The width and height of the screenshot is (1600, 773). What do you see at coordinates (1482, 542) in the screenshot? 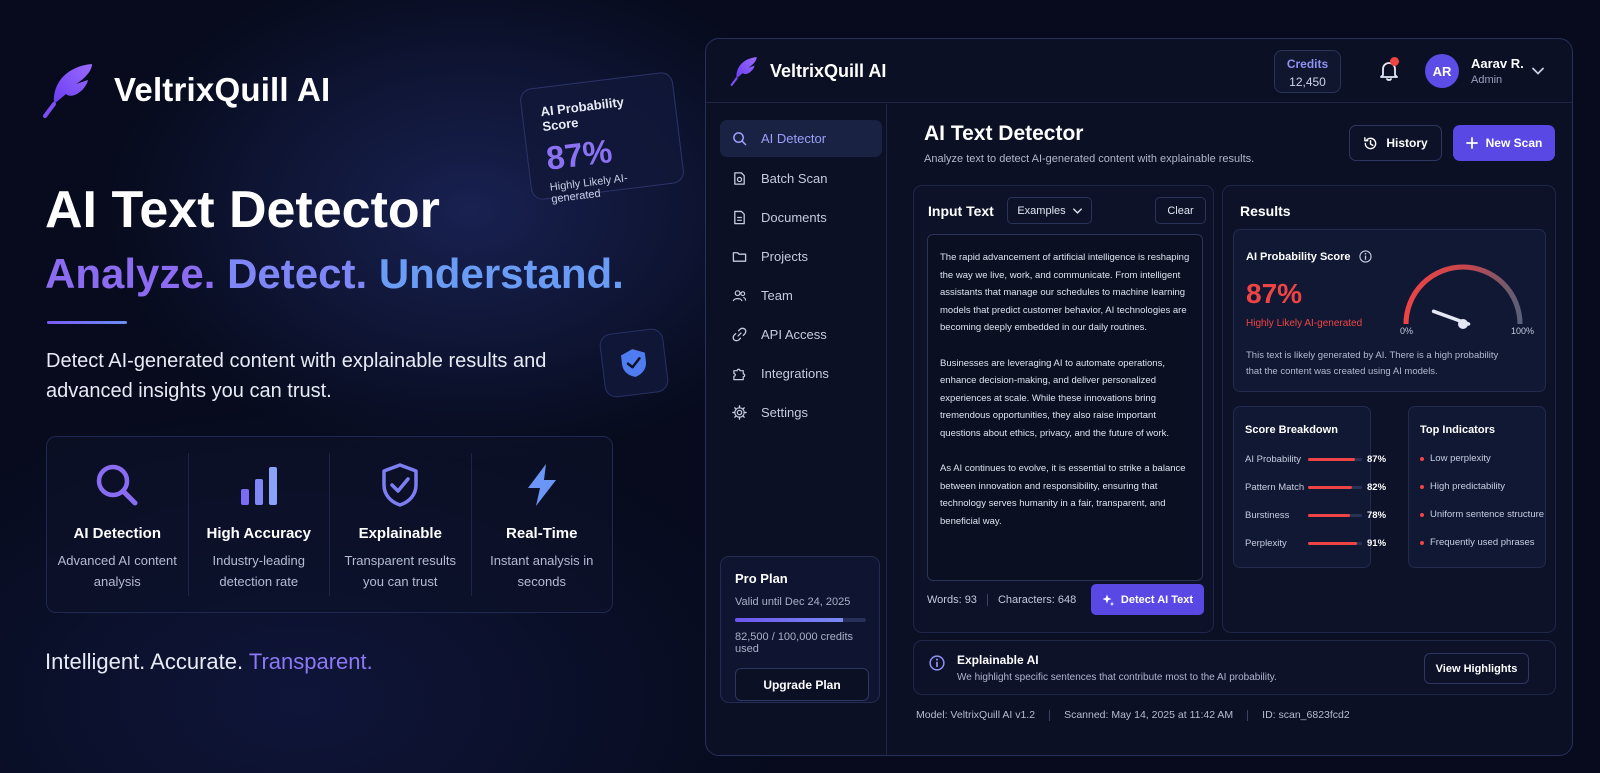
I see `indicator-label: Frequently used phrases` at bounding box center [1482, 542].